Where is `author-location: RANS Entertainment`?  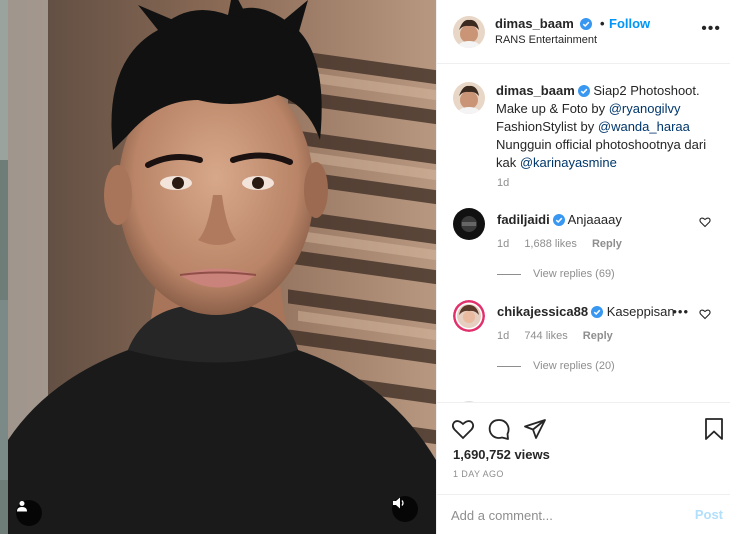 author-location: RANS Entertainment is located at coordinates (546, 40).